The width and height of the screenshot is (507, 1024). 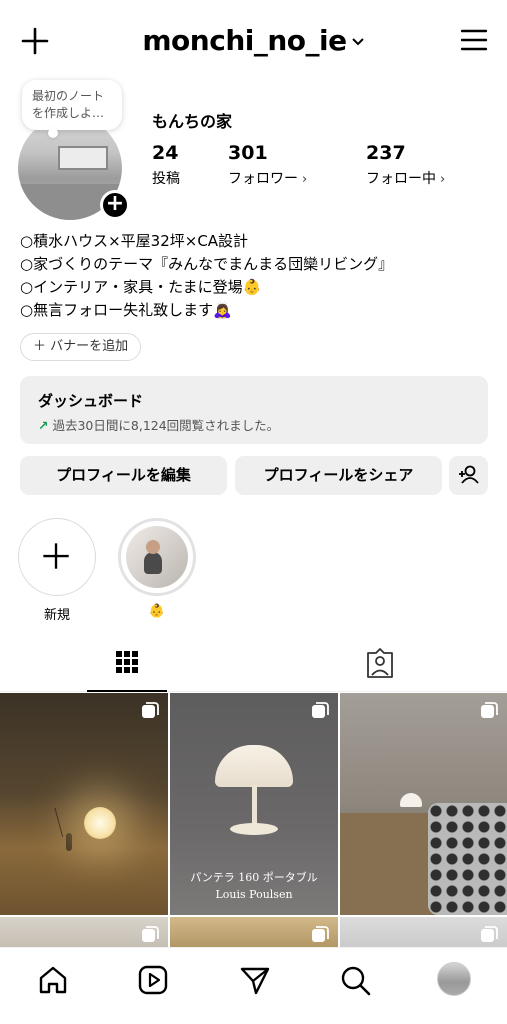 I want to click on following-label: フォロー中, so click(x=401, y=179).